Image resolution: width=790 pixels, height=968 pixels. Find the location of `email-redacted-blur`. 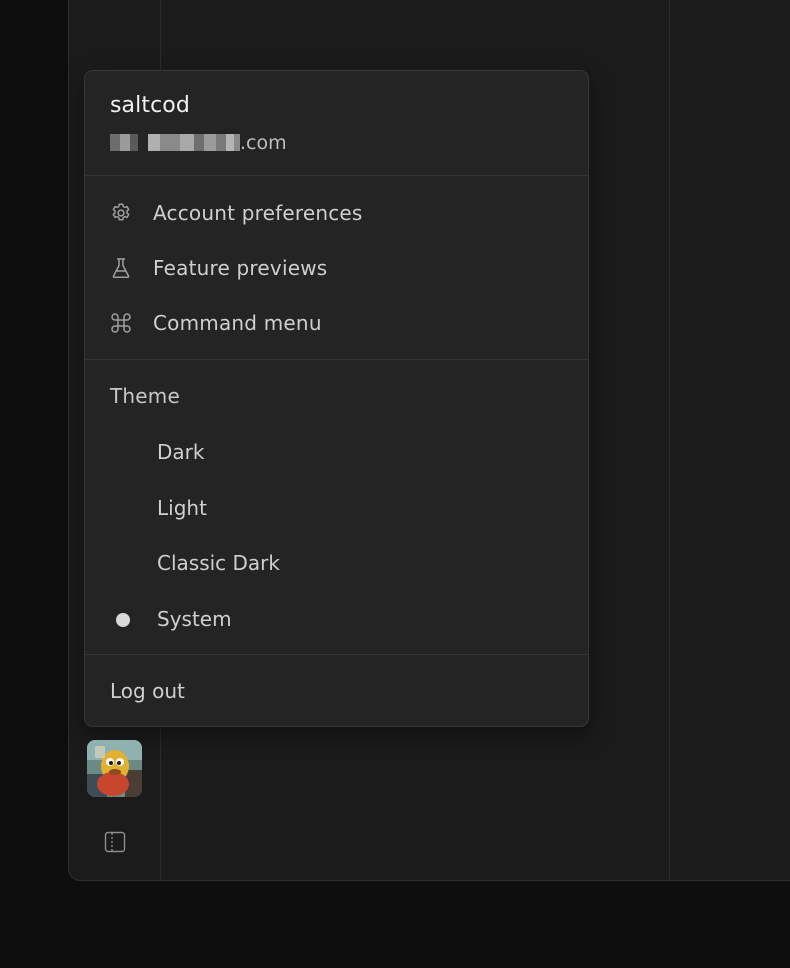

email-redacted-blur is located at coordinates (175, 143).